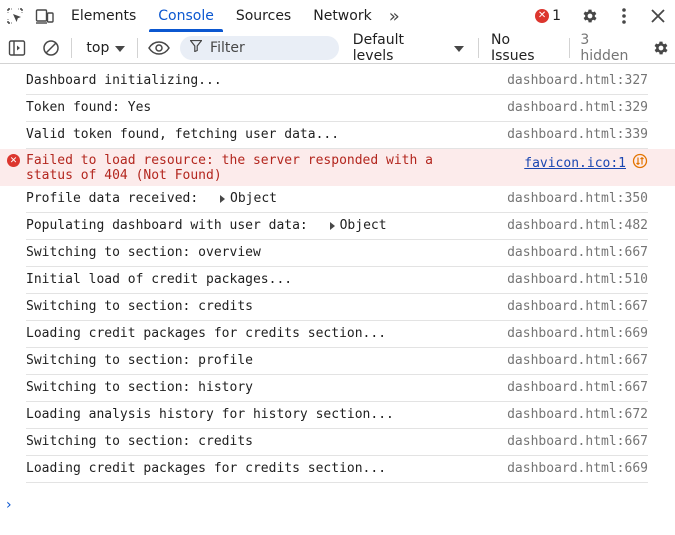  What do you see at coordinates (17, 48) in the screenshot?
I see `sidebar-icon` at bounding box center [17, 48].